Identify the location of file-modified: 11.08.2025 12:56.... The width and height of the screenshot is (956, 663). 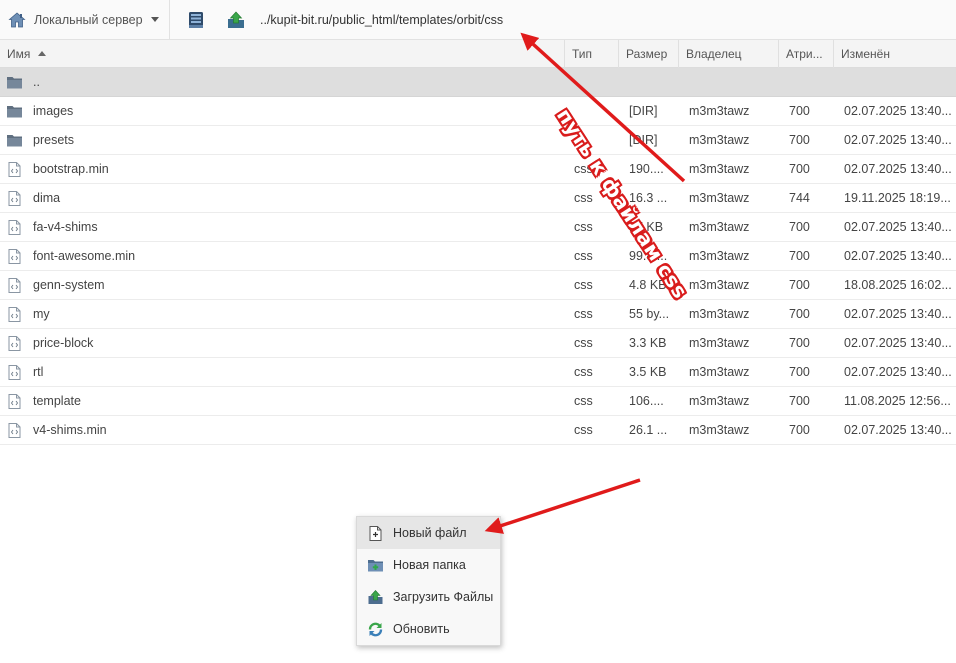
(897, 401).